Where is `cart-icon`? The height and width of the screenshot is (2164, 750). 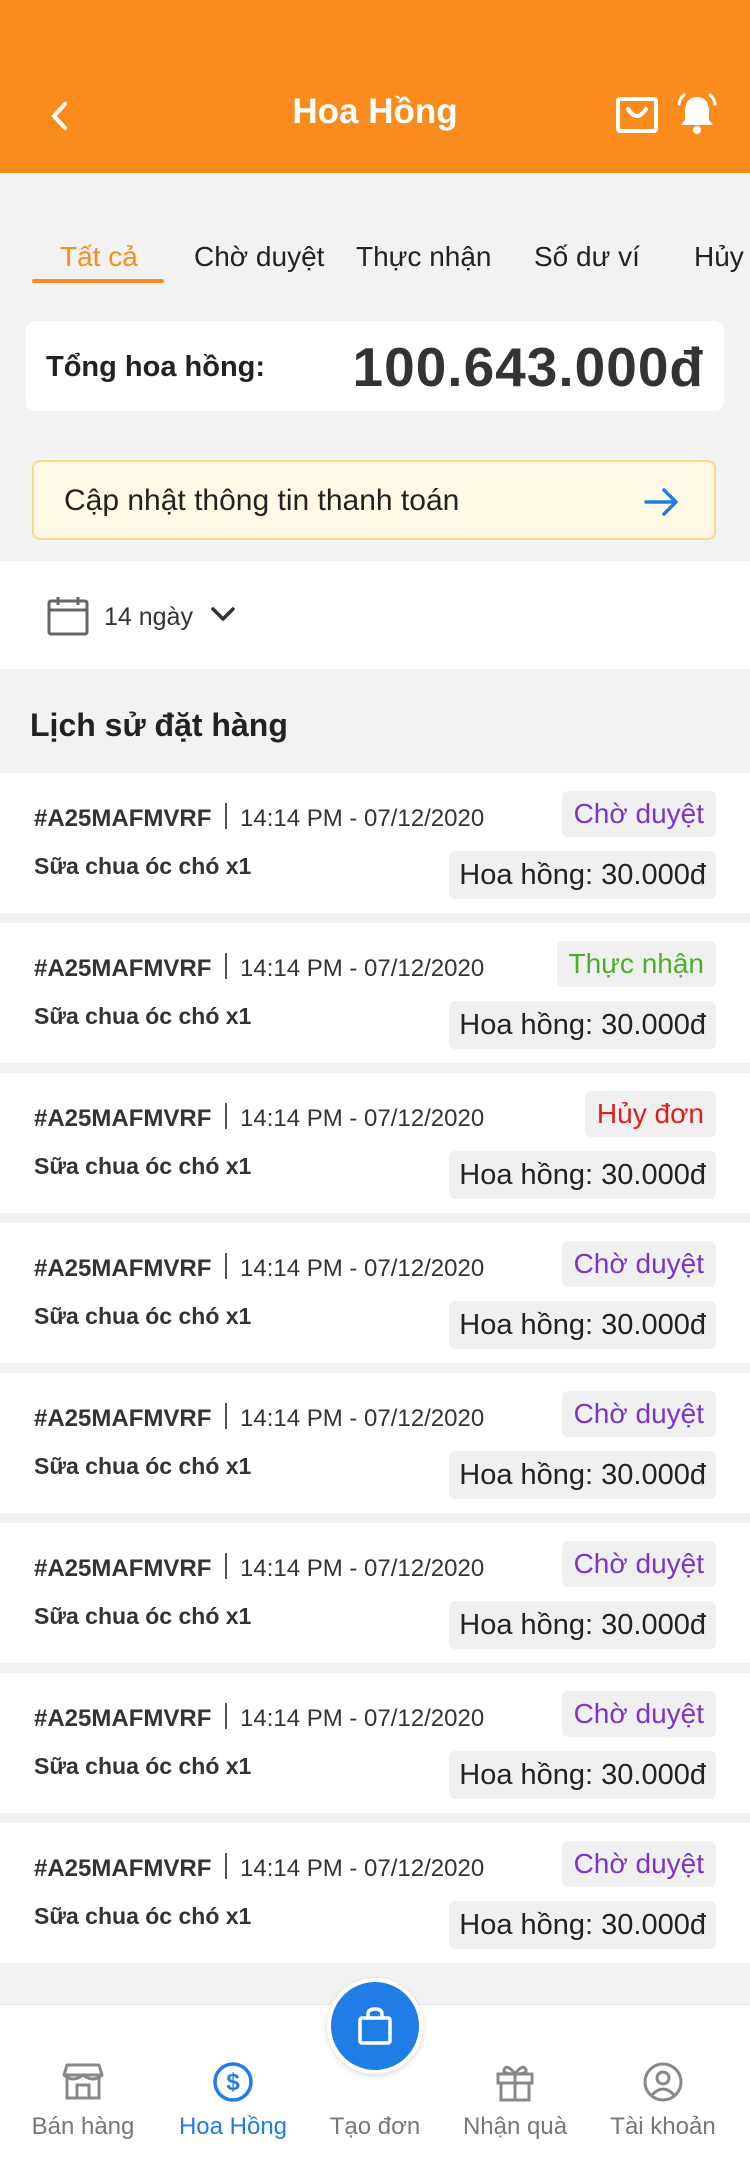
cart-icon is located at coordinates (637, 115).